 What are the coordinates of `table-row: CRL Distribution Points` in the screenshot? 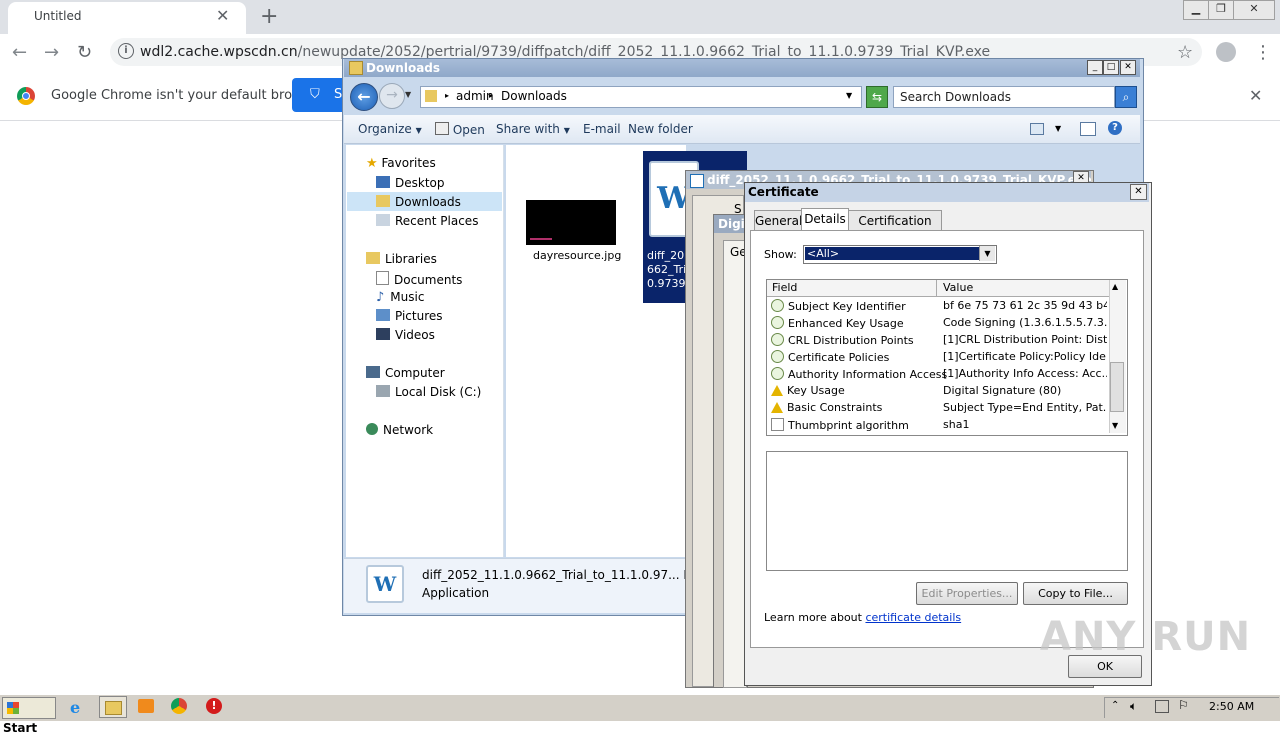 It's located at (842, 340).